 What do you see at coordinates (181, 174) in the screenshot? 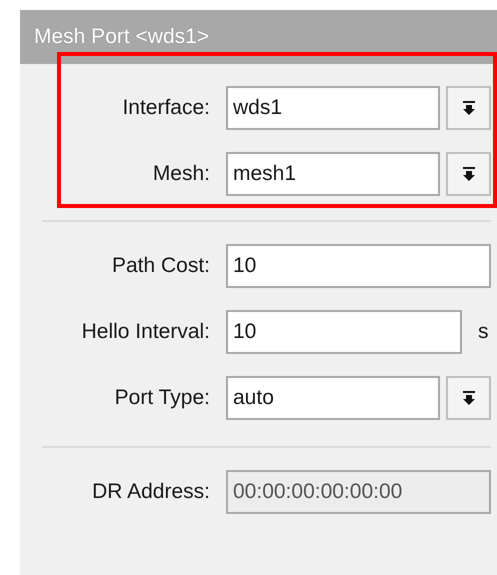
I see `field-label: Mesh:` at bounding box center [181, 174].